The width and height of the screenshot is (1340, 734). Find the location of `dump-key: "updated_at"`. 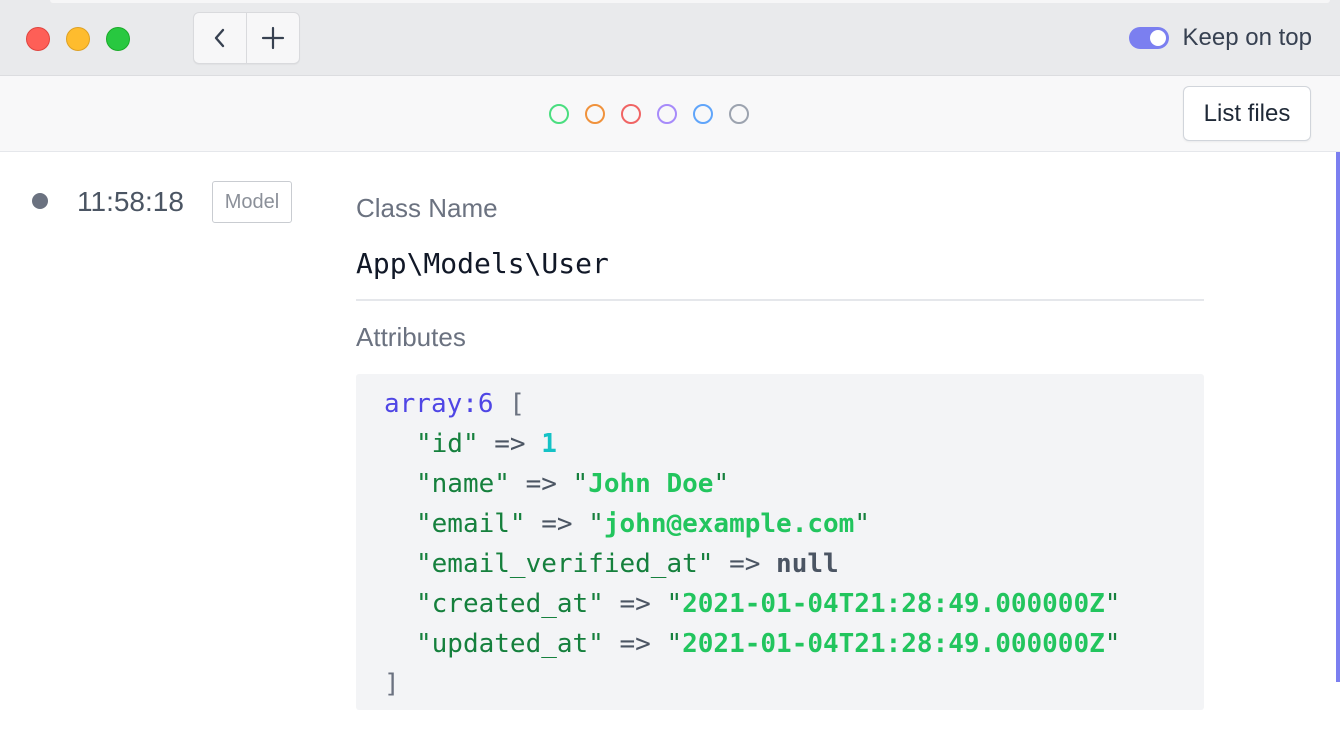

dump-key: "updated_at" is located at coordinates (510, 644).